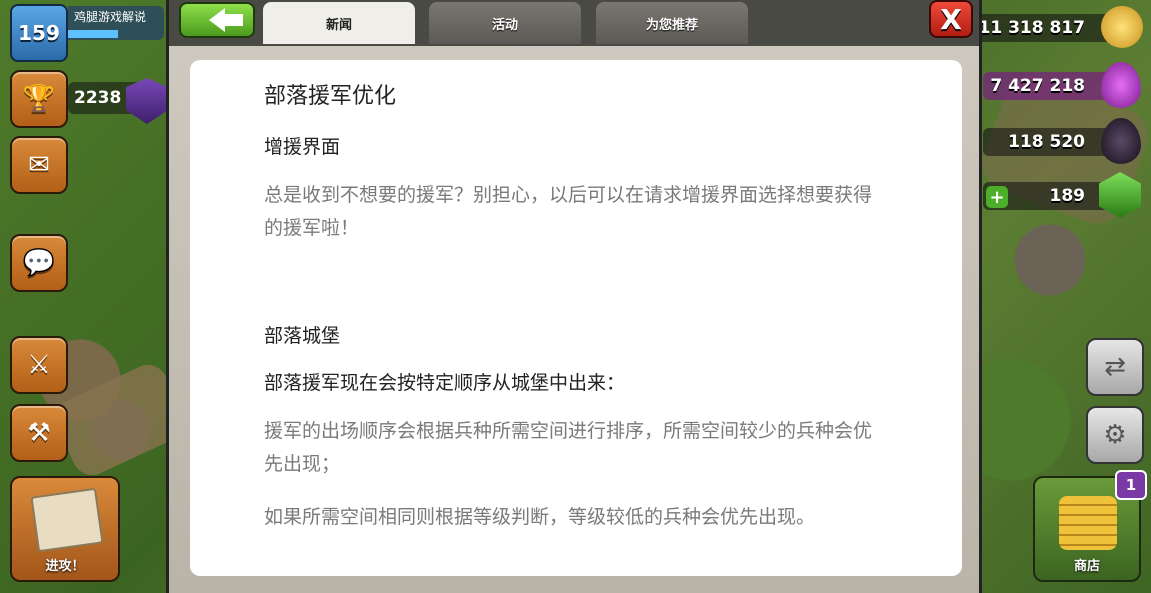 This screenshot has height=593, width=1151. I want to click on tab-recommended: 为您推荐, so click(672, 23).